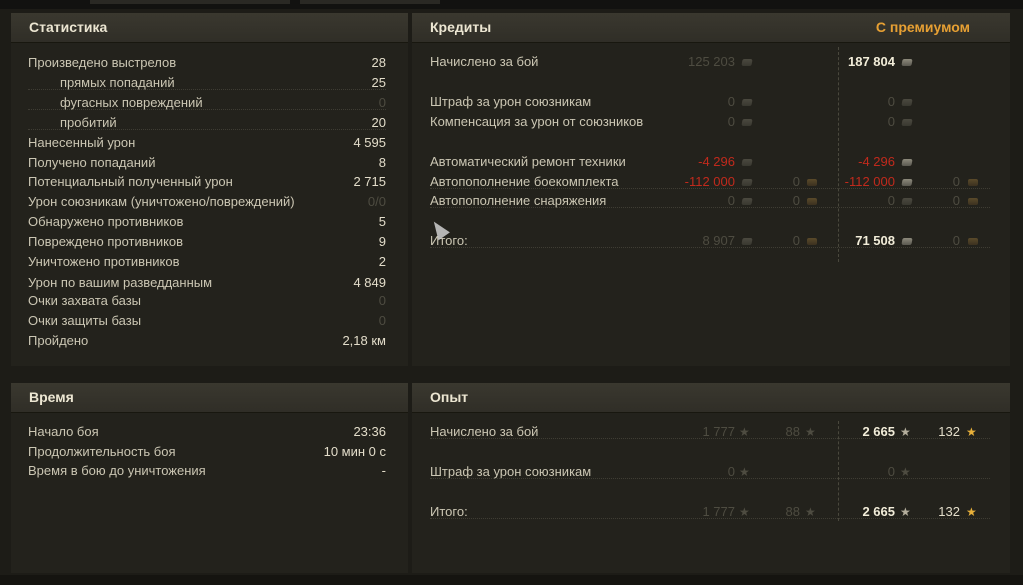  What do you see at coordinates (207, 63) in the screenshot?
I see `stats-row: Произведено выстрелов 28` at bounding box center [207, 63].